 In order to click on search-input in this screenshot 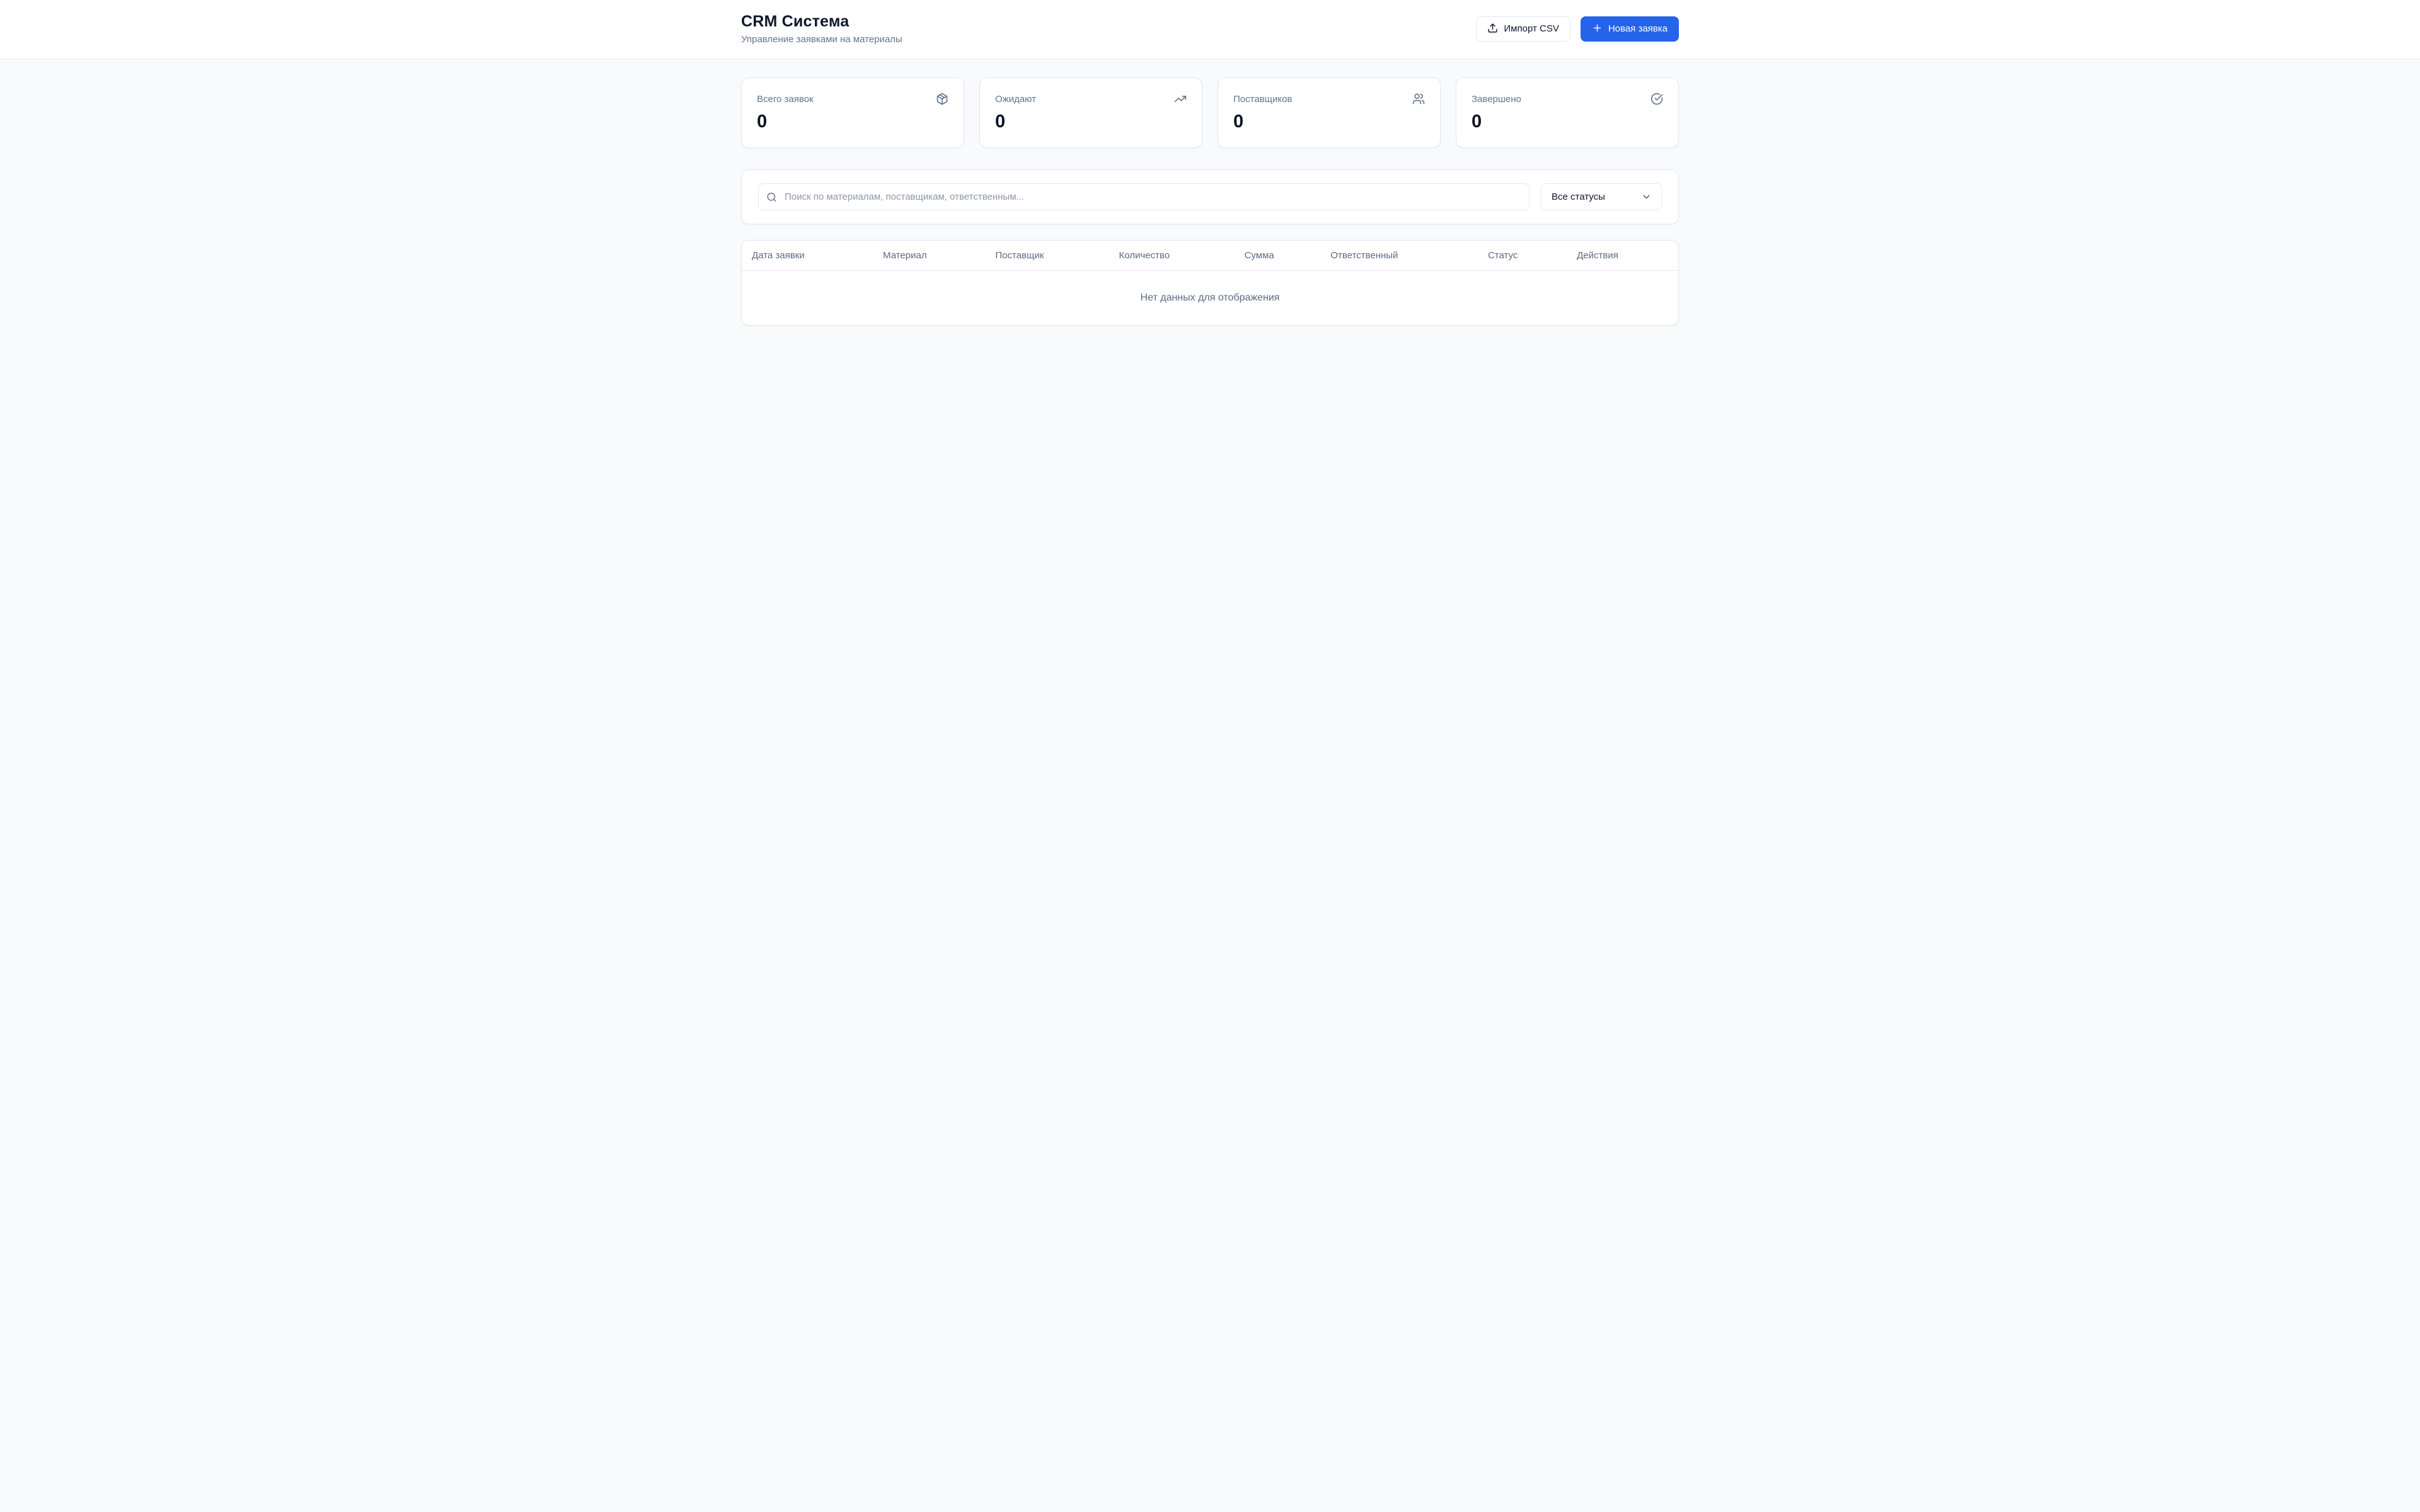, I will do `click(1144, 196)`.